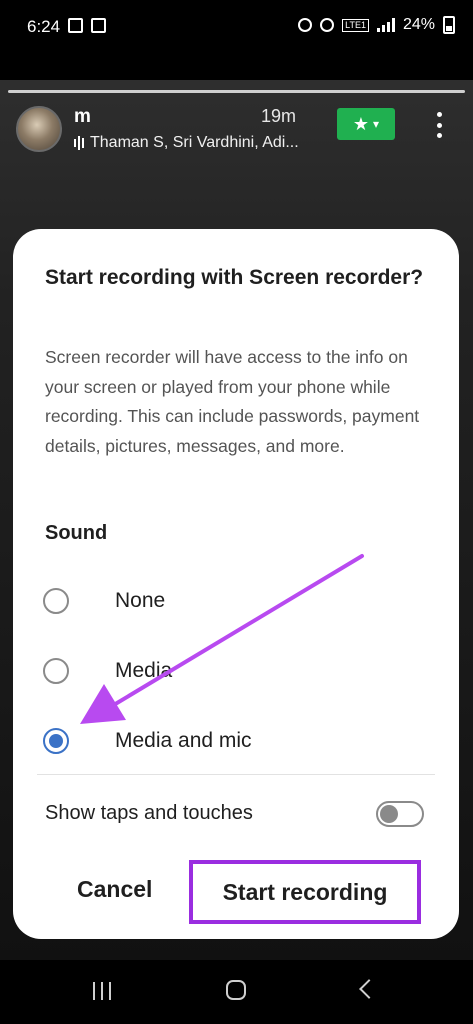 The width and height of the screenshot is (473, 1024). I want to click on radio-button-selected, so click(56, 741).